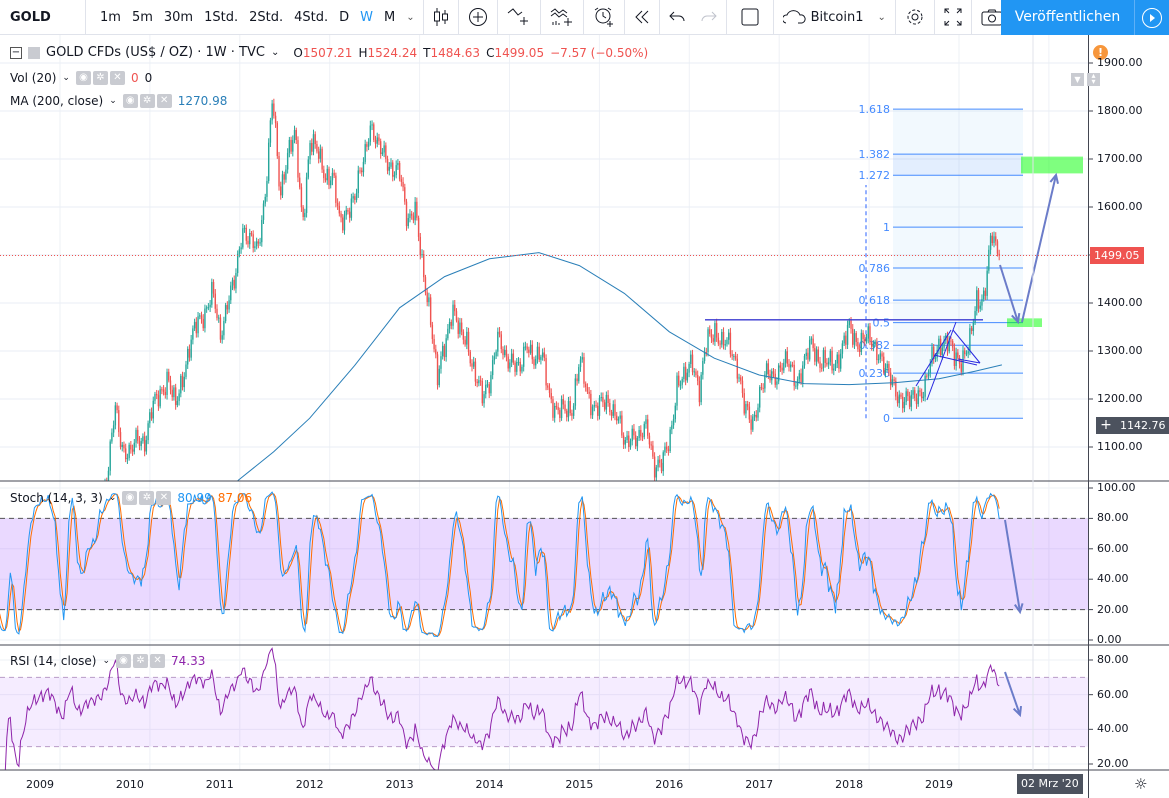 Image resolution: width=1169 pixels, height=798 pixels. What do you see at coordinates (1120, 158) in the screenshot?
I see `price-axis-label: 1700.00` at bounding box center [1120, 158].